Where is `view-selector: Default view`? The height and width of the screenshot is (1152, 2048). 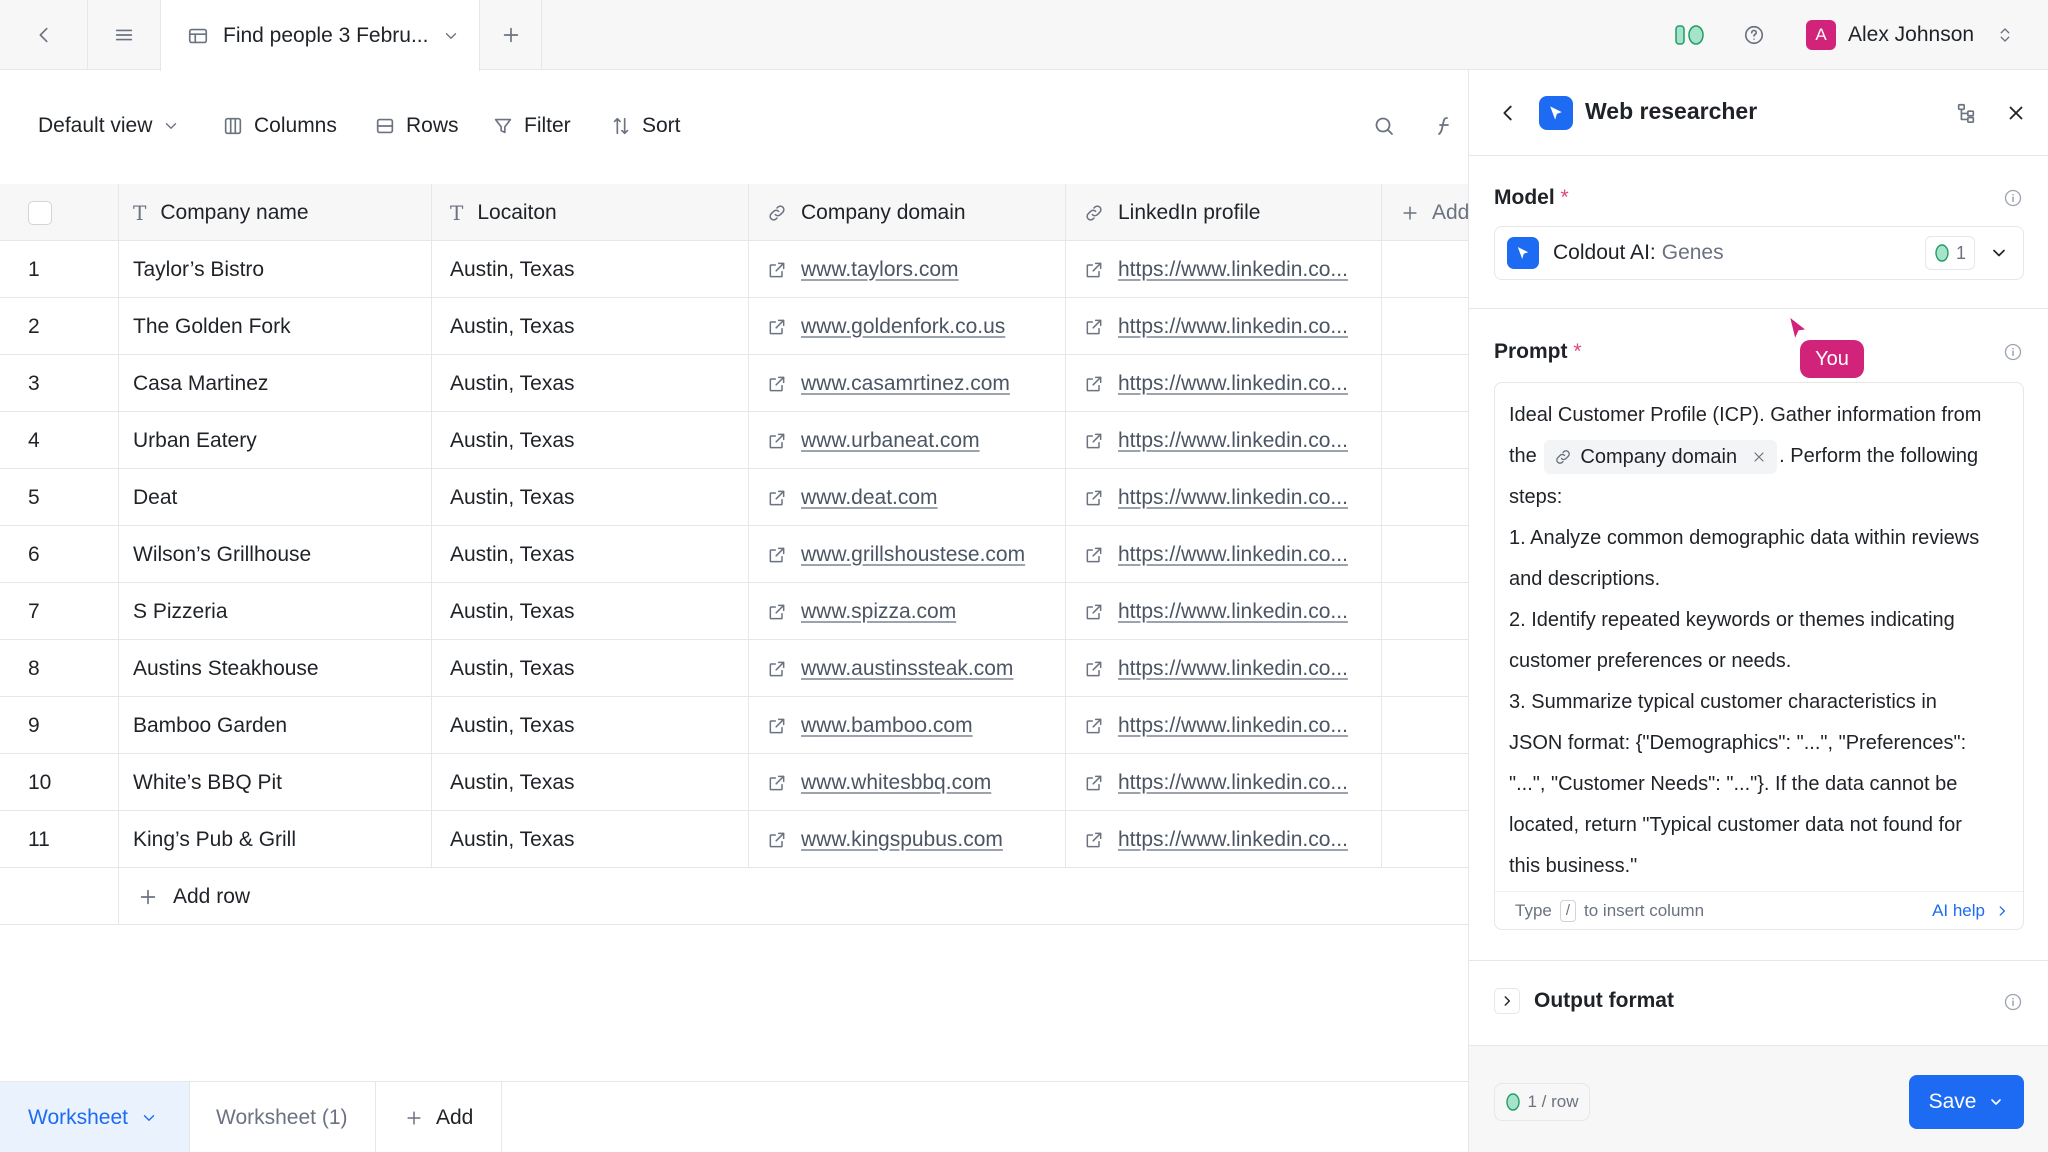 view-selector: Default view is located at coordinates (109, 126).